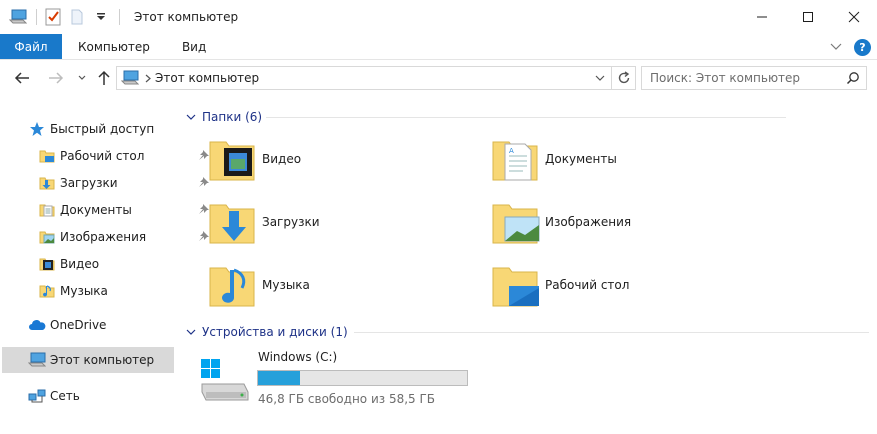  I want to click on drive-free-space: 46,8 ГБ свободно из 58,5 ГБ, so click(347, 399).